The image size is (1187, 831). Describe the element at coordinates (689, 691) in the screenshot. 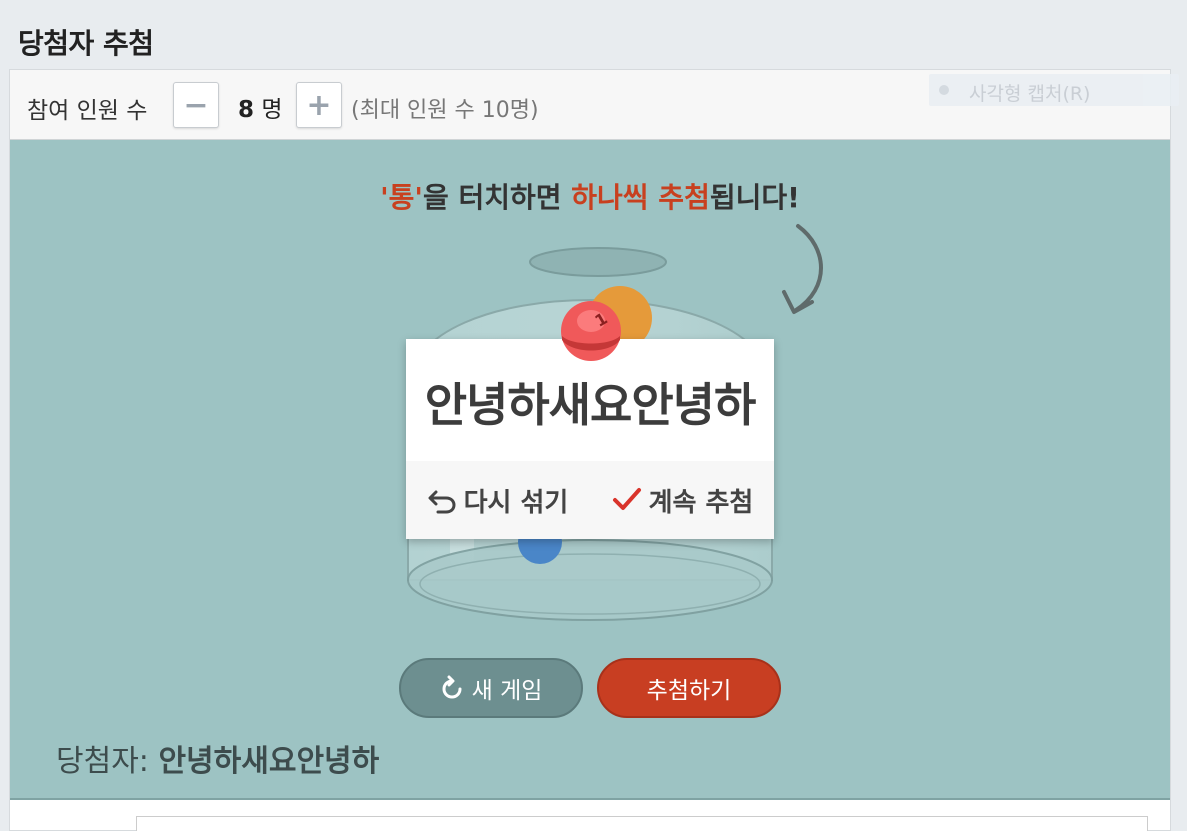

I see `draw-label: 추첨하기` at that location.